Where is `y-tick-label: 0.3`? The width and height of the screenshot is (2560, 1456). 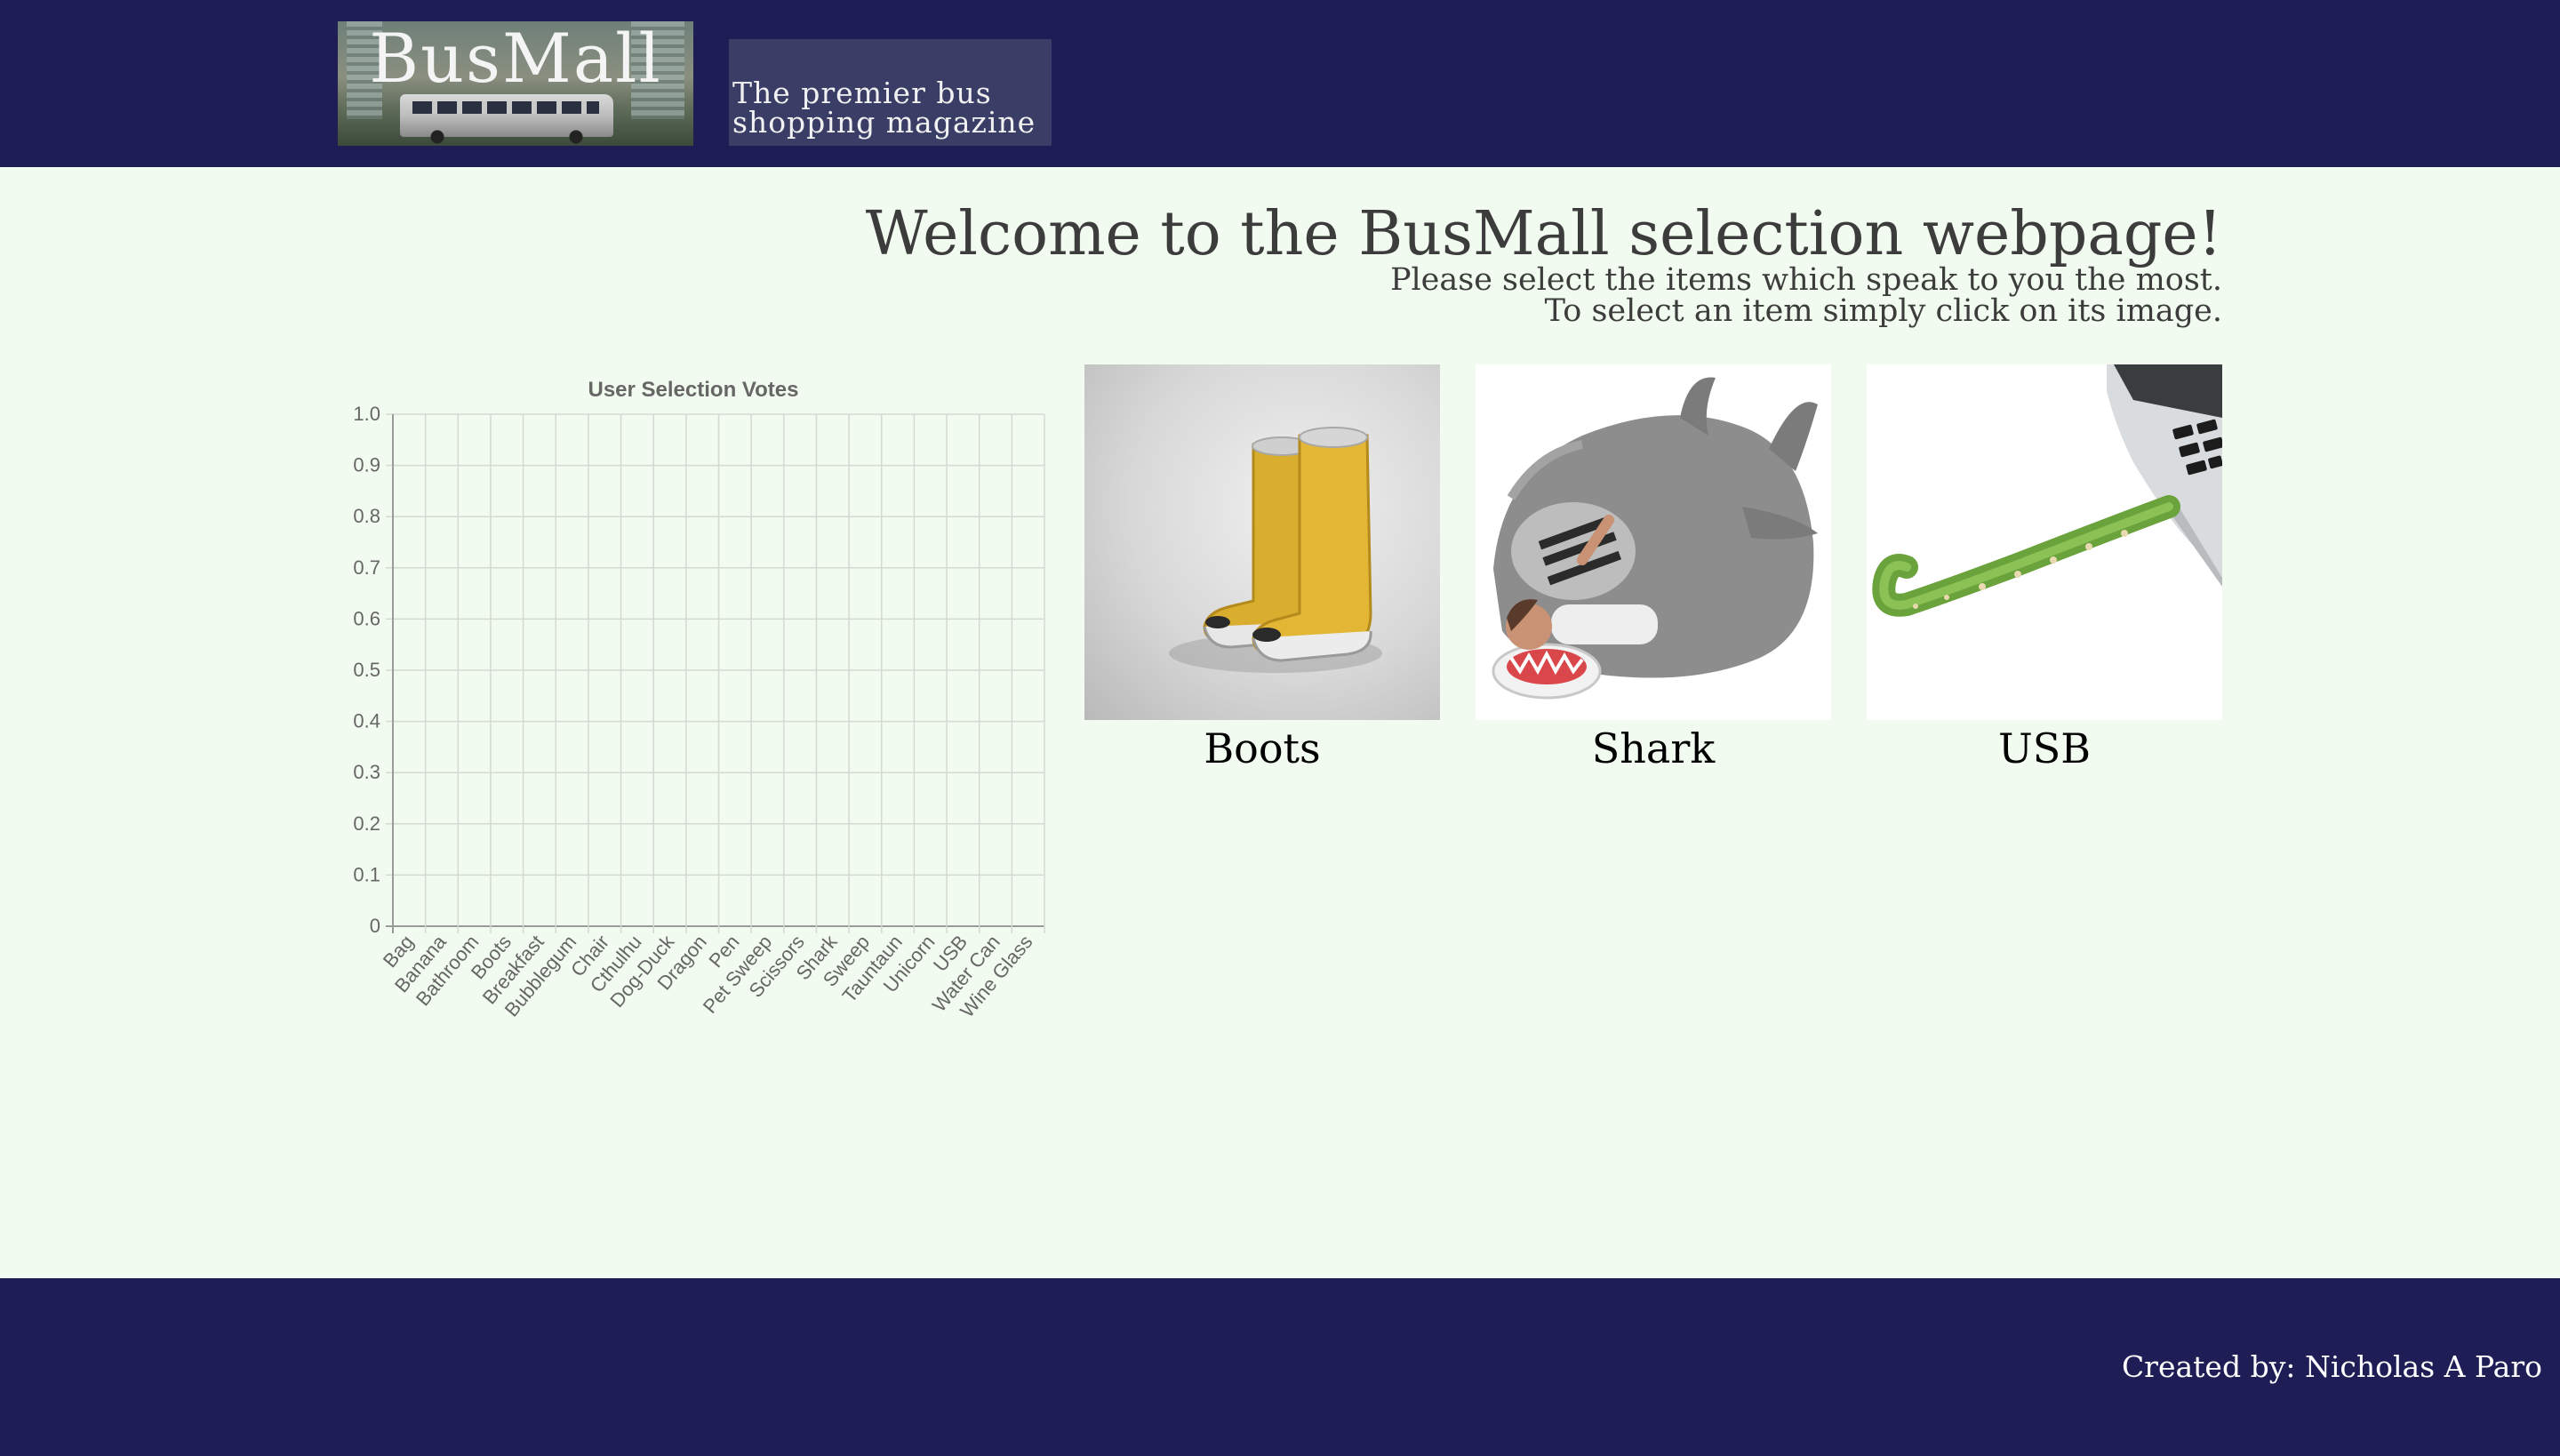
y-tick-label: 0.3 is located at coordinates (366, 772).